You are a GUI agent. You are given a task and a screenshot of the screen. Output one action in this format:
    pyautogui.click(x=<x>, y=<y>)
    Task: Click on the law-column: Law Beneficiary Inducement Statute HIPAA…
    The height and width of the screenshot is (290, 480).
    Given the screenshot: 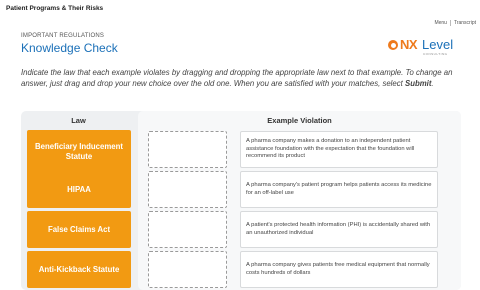 What is the action you would take?
    pyautogui.click(x=78, y=200)
    